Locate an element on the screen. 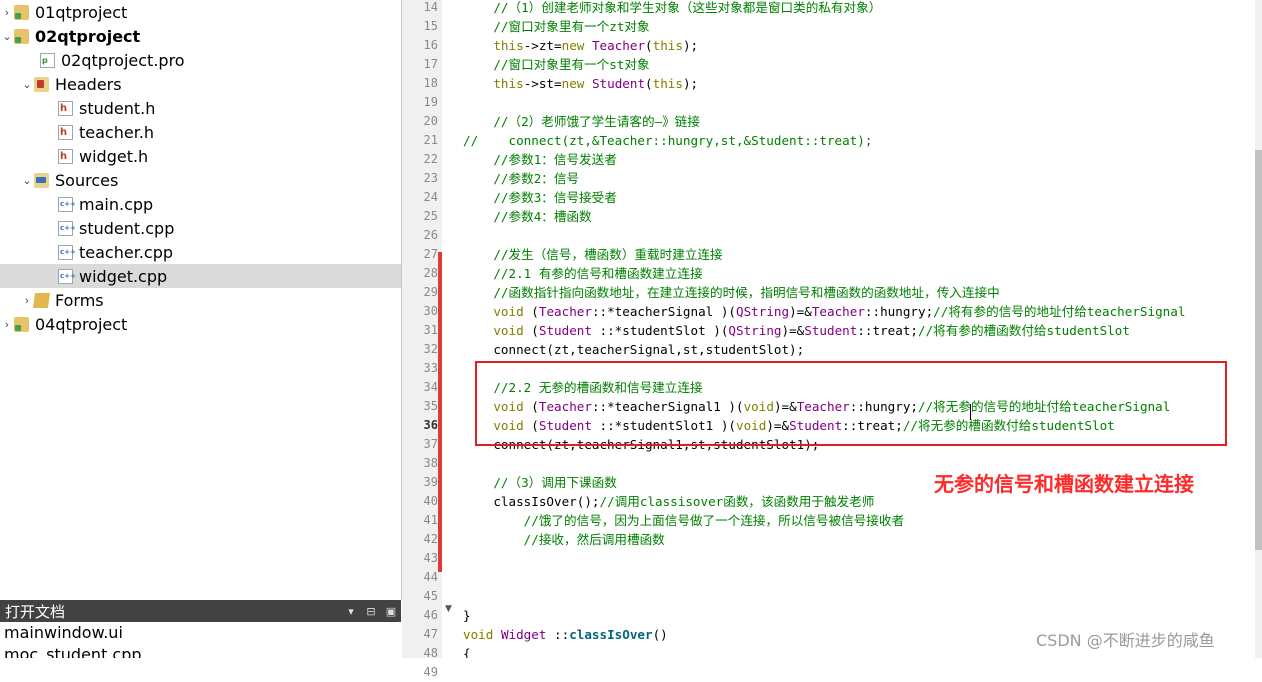 The image size is (1262, 682). code-line: //接收，然后调用槽函数 is located at coordinates (564, 539).